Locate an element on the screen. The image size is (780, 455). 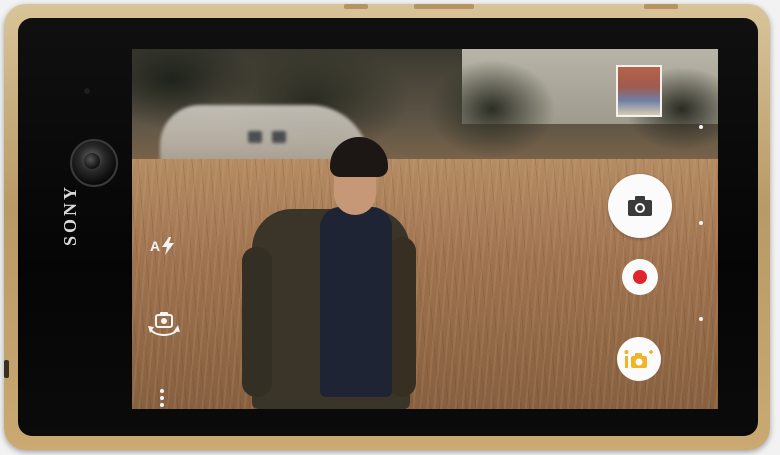
flash-mode-label: A is located at coordinates (155, 246).